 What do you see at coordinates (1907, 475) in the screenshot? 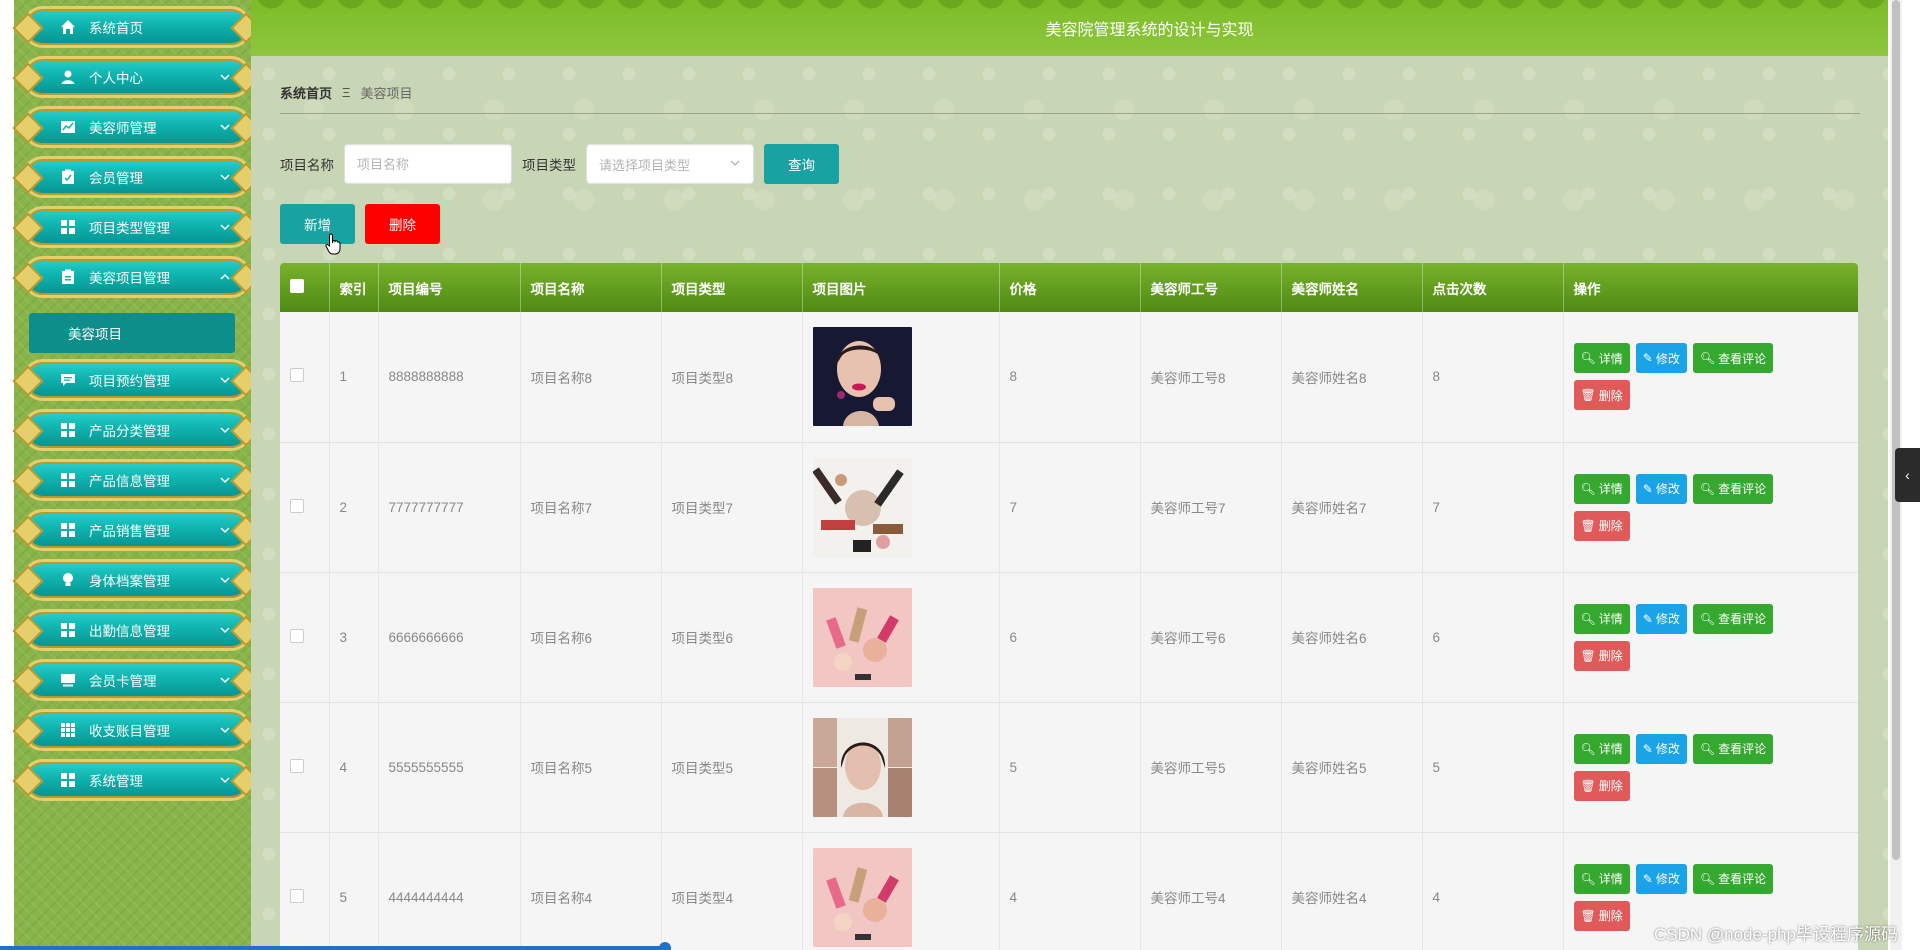
I see `collapse-panel-button: ‹` at bounding box center [1907, 475].